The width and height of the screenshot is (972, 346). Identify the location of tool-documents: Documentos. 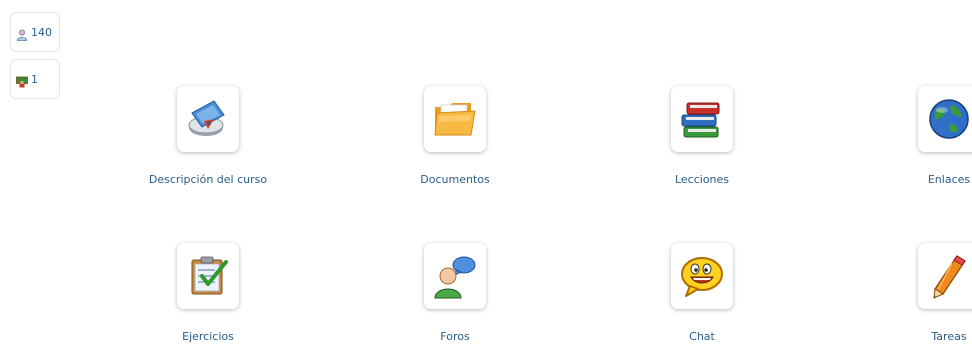
(455, 136).